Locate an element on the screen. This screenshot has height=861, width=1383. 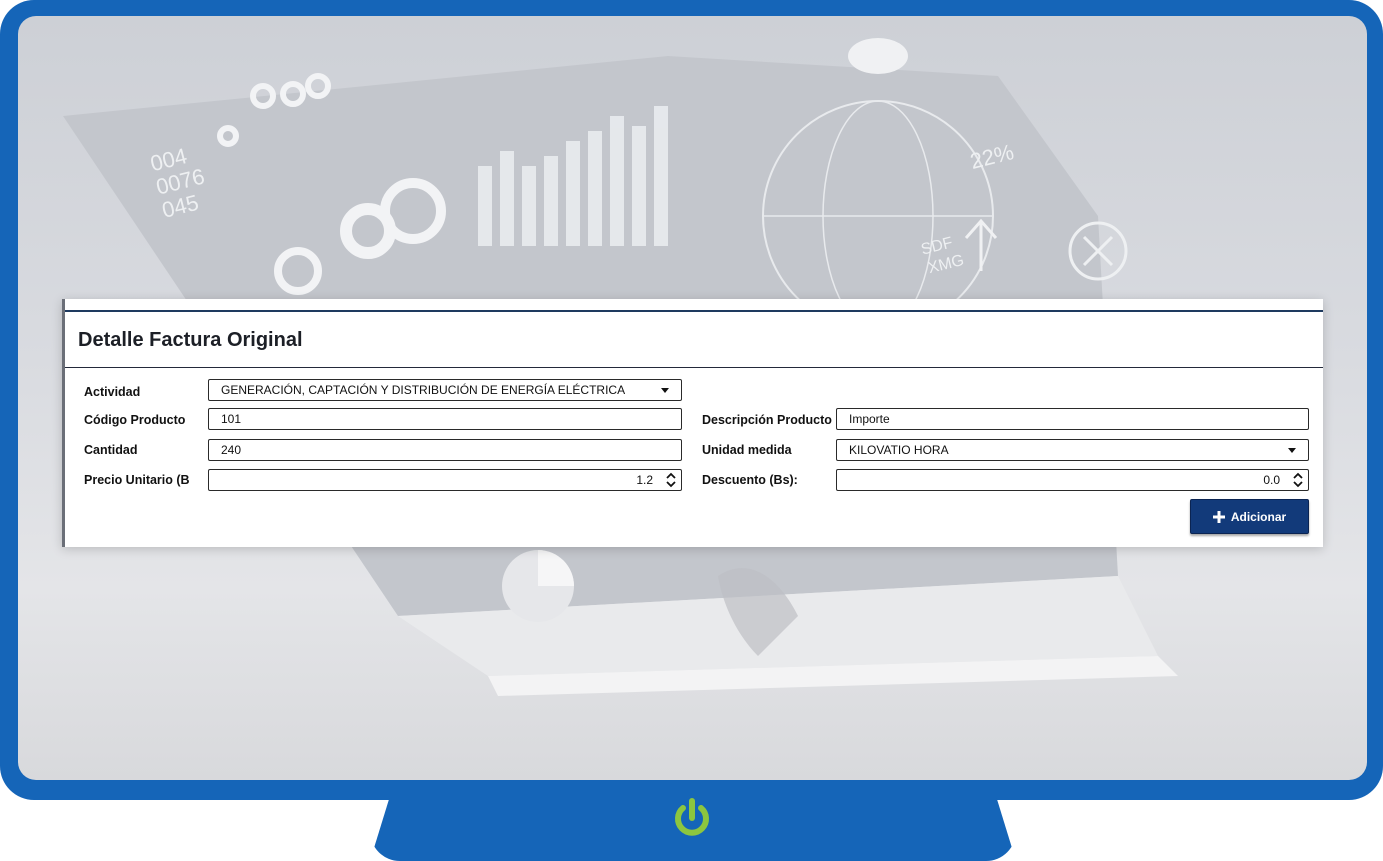
actividad-label: Actividad is located at coordinates (112, 392).